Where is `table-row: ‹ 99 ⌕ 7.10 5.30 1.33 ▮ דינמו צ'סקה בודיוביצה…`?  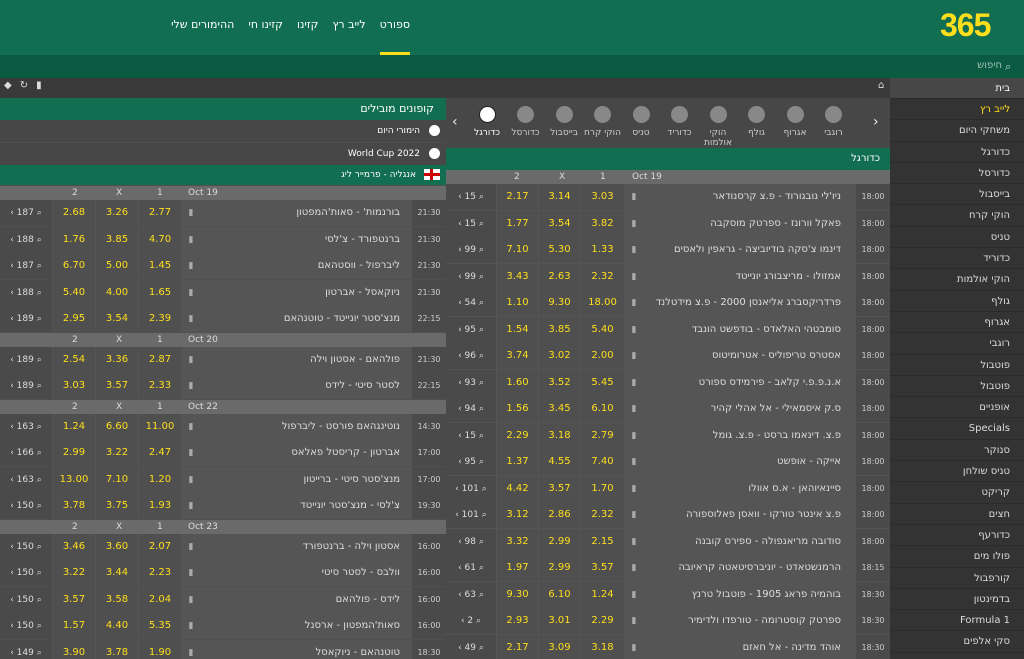 table-row: ‹ 99 ⌕ 7.10 5.30 1.33 ▮ דינמו צ'סקה בודיוביצה… is located at coordinates (668, 250).